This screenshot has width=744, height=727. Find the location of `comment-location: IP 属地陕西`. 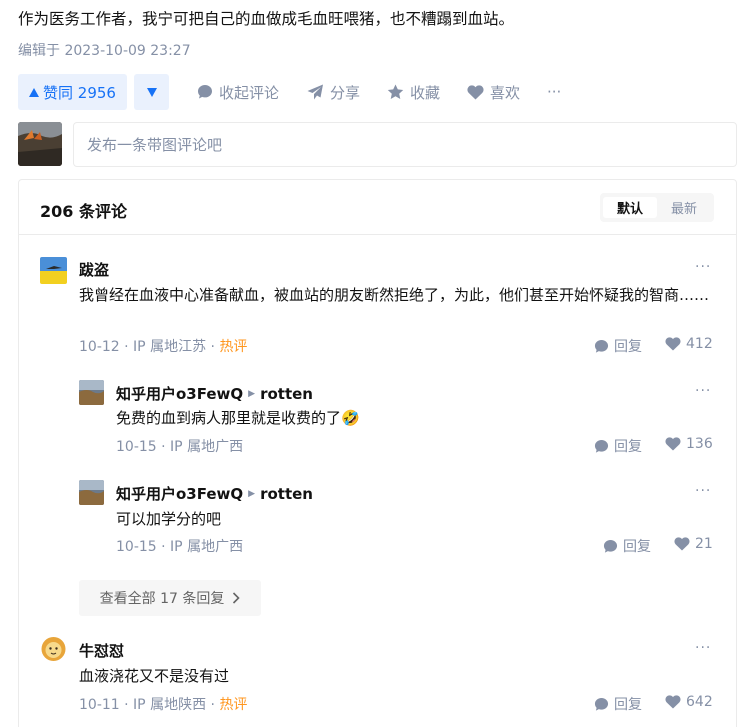

comment-location: IP 属地陕西 is located at coordinates (170, 705).